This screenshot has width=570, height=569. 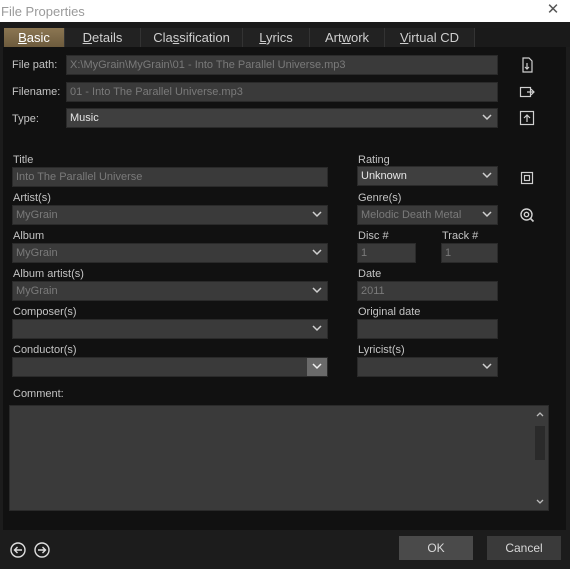 I want to click on cancel-button: Cancel, so click(x=524, y=548).